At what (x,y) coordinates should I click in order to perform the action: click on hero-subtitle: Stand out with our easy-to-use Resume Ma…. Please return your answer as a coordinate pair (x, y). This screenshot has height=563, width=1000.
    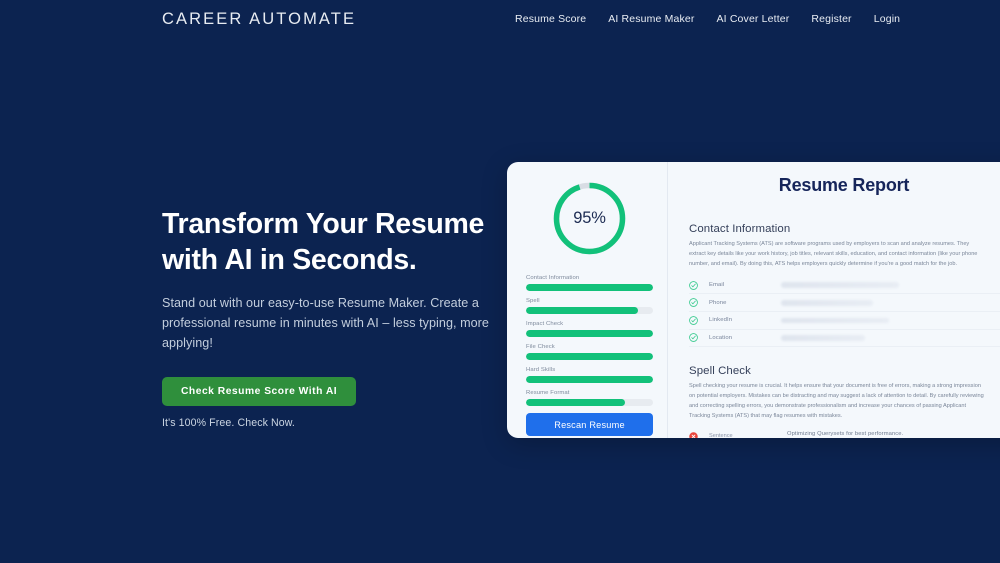
    Looking at the image, I should click on (325, 323).